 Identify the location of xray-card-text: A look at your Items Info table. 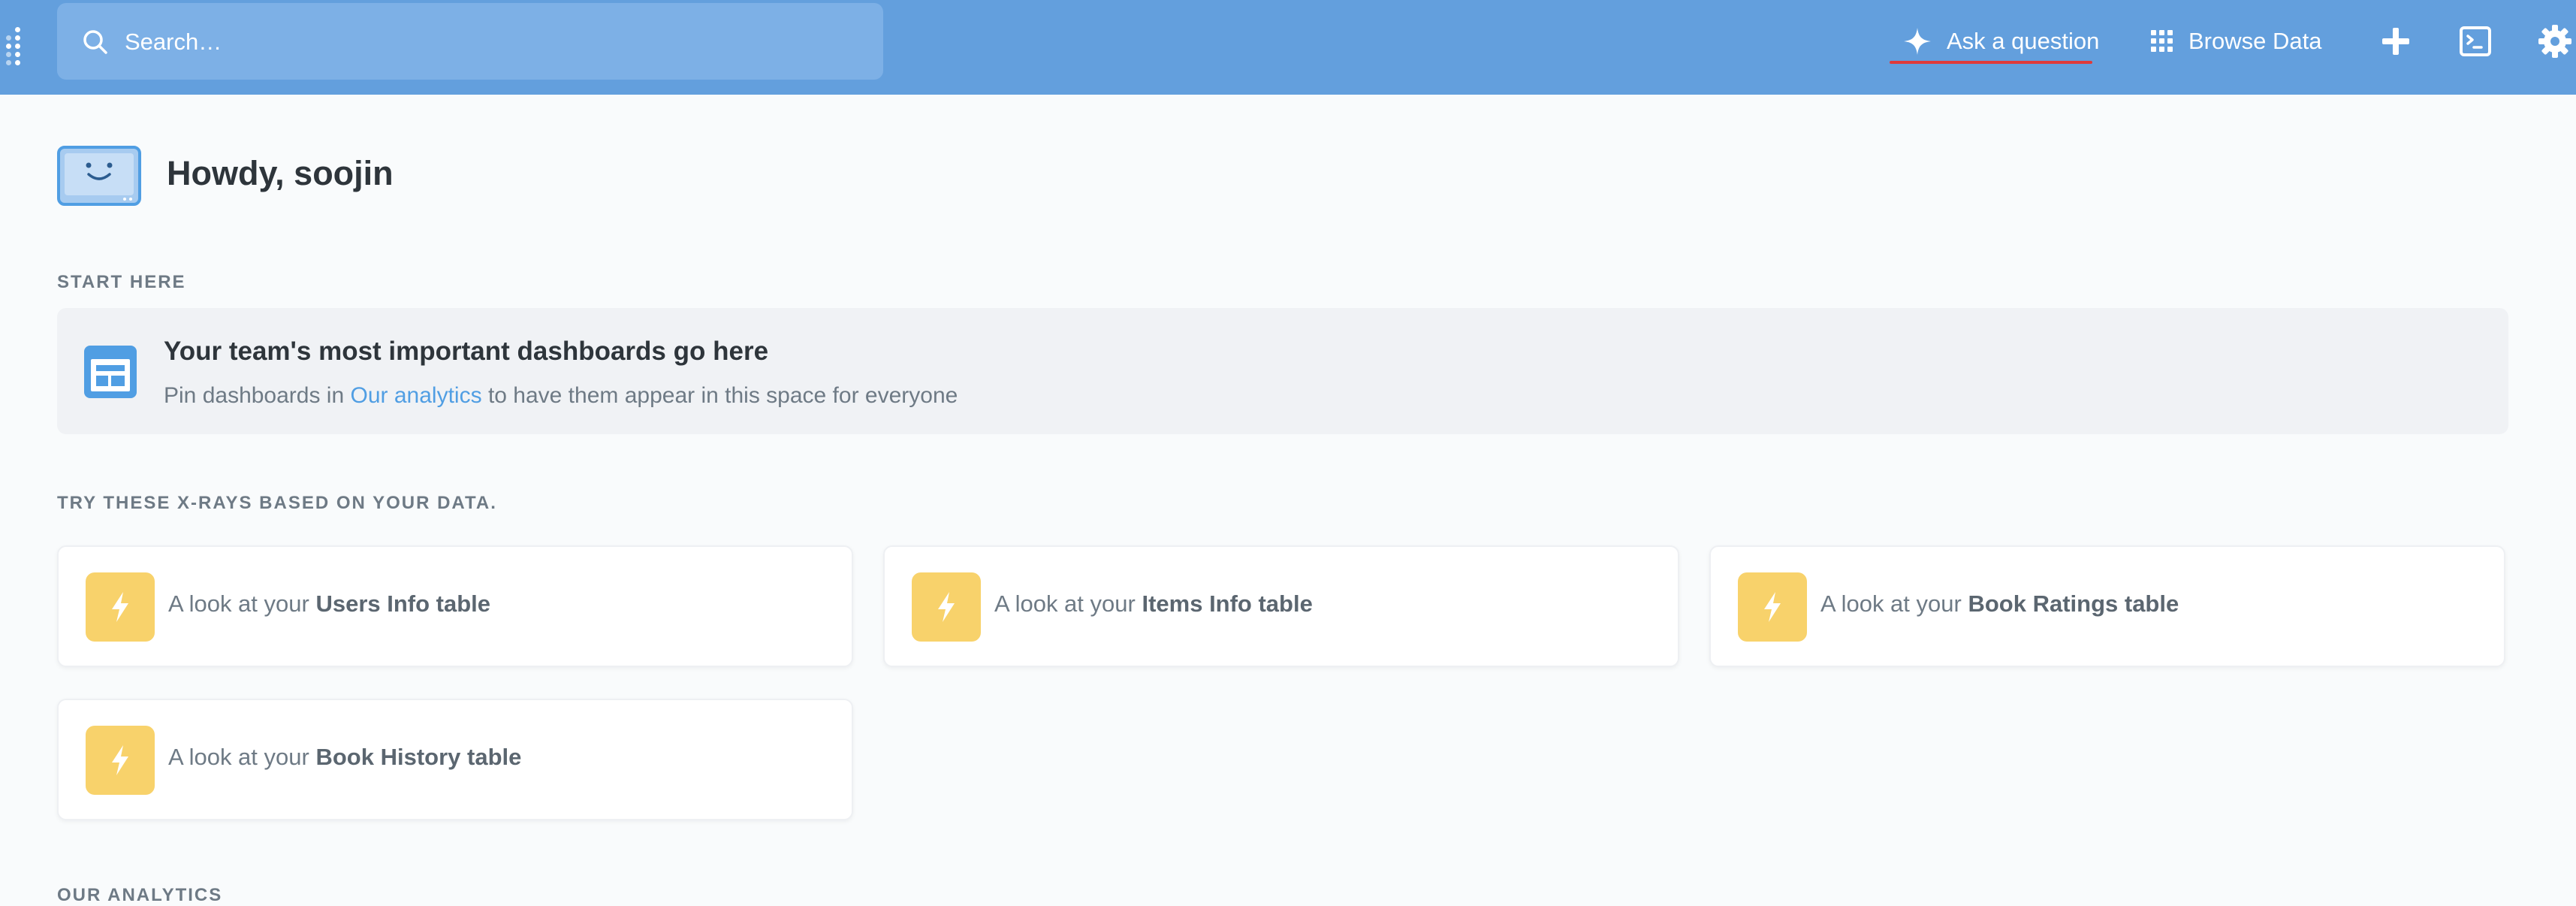
(1153, 604).